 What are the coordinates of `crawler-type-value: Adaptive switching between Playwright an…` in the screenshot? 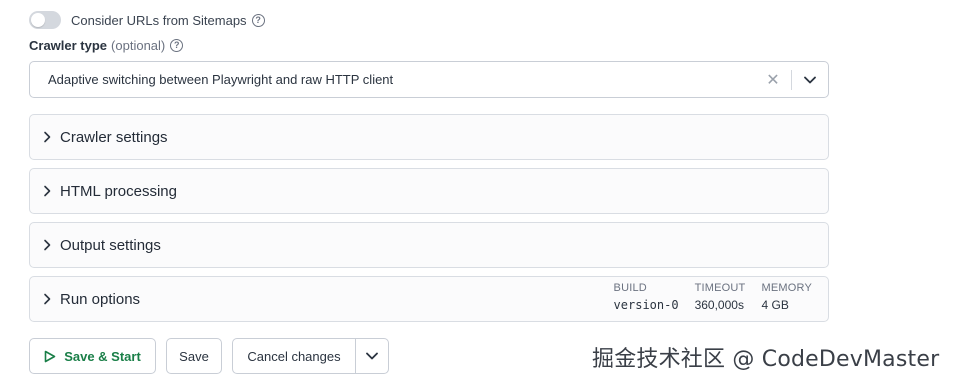 It's located at (221, 79).